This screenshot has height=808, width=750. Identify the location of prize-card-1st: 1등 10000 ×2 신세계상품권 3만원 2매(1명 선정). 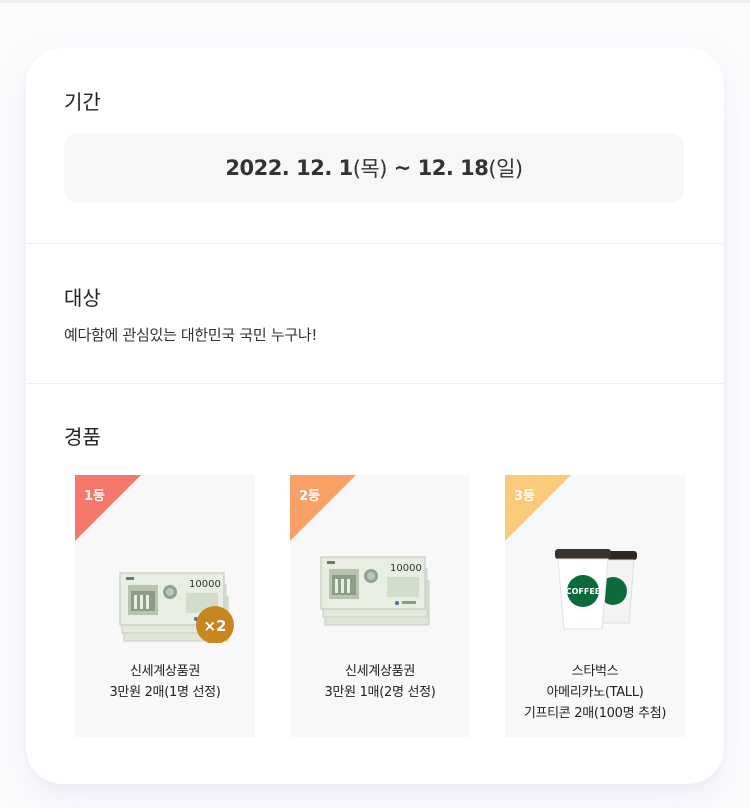
(165, 606).